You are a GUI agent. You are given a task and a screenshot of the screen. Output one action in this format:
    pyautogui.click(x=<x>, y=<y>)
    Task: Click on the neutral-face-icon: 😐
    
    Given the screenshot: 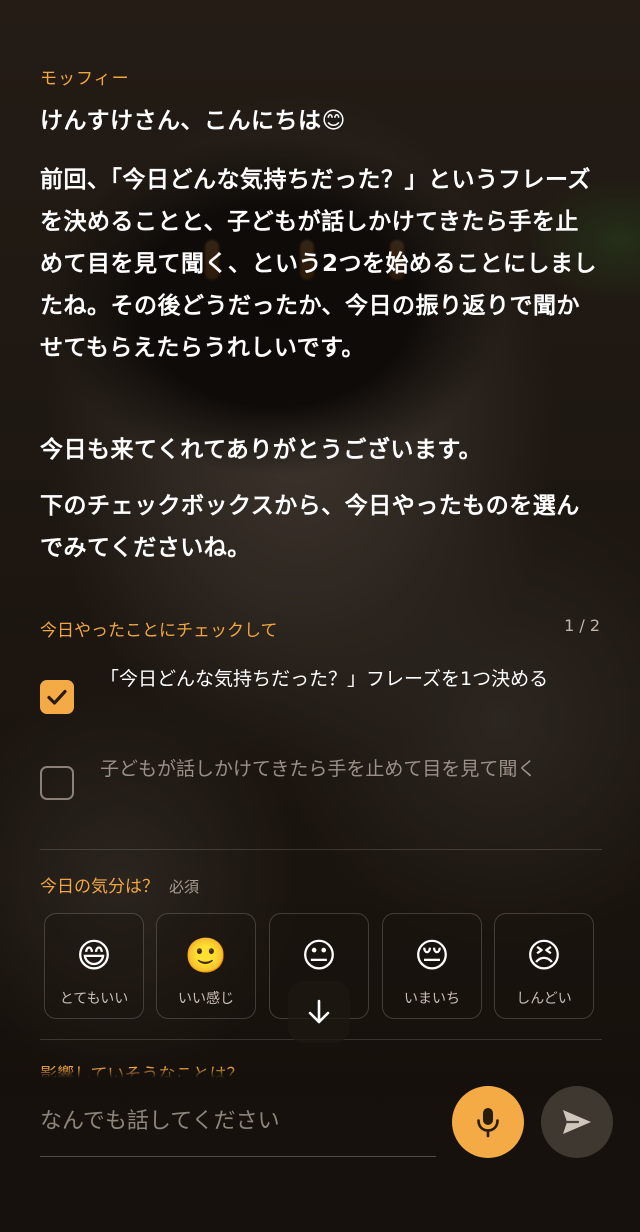 What is the action you would take?
    pyautogui.click(x=319, y=956)
    